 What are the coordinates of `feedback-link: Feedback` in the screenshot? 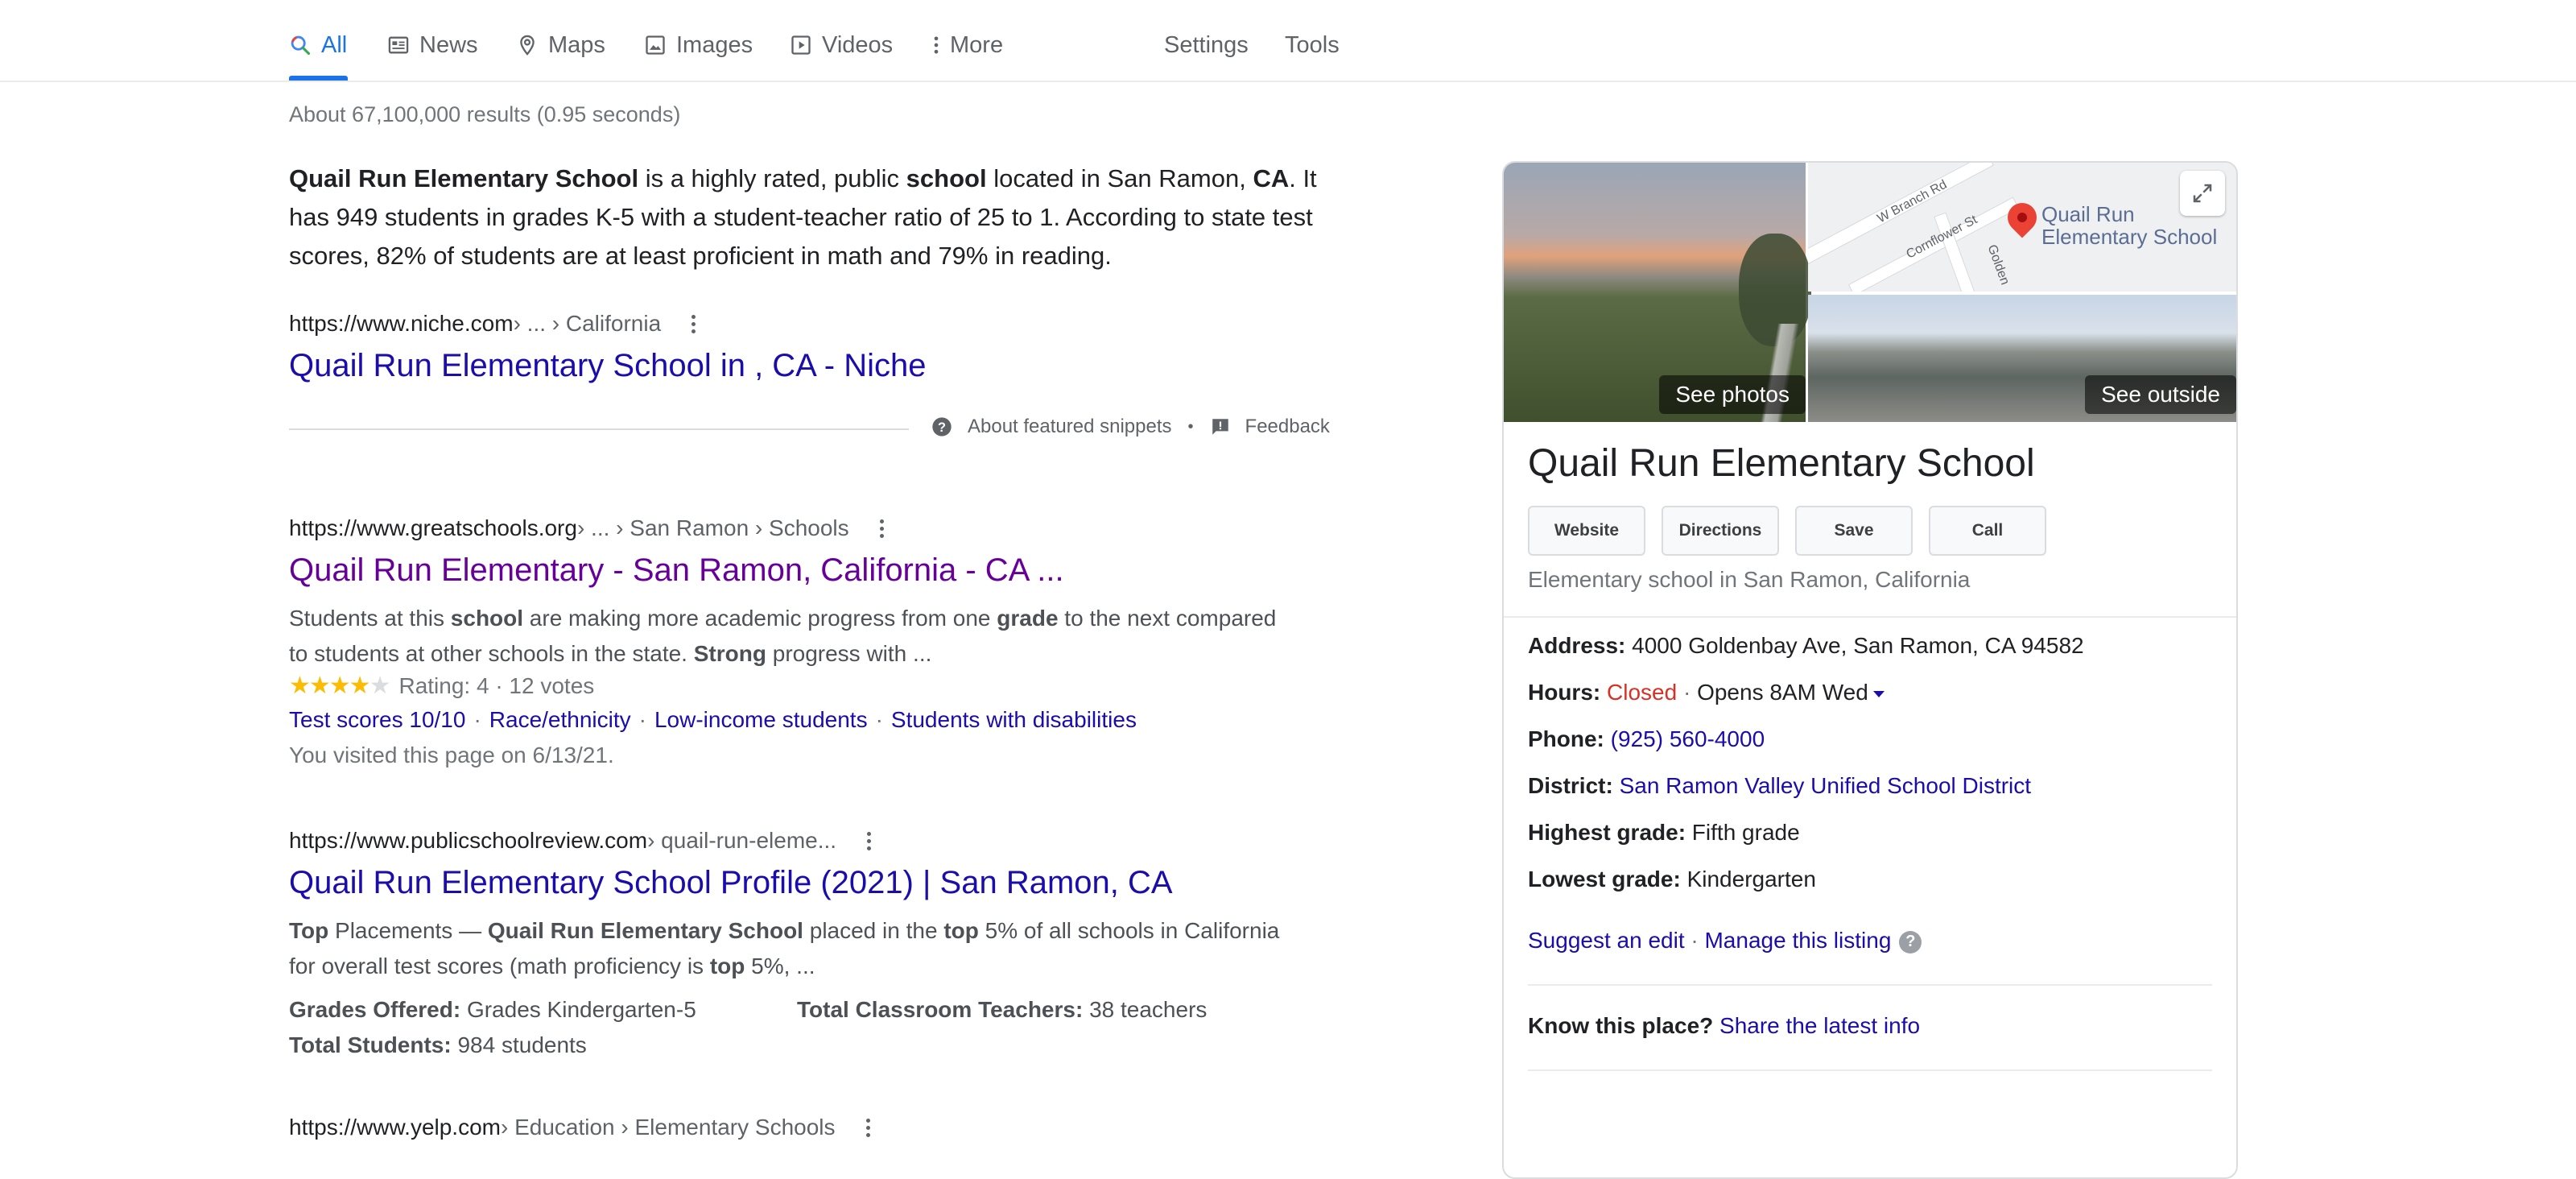 It's located at (1287, 427).